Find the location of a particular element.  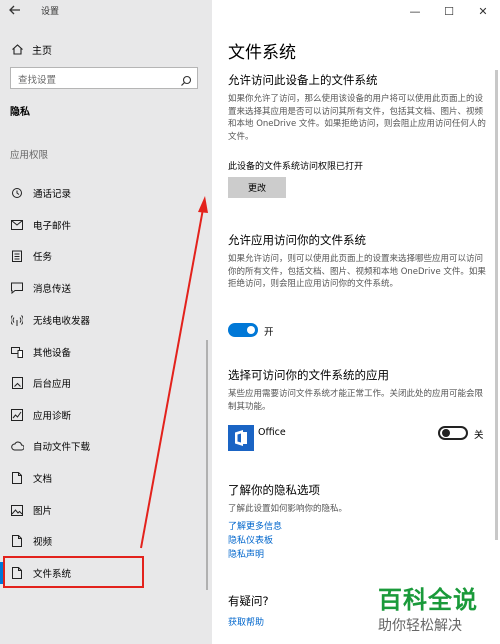

home-icon is located at coordinates (17, 49).